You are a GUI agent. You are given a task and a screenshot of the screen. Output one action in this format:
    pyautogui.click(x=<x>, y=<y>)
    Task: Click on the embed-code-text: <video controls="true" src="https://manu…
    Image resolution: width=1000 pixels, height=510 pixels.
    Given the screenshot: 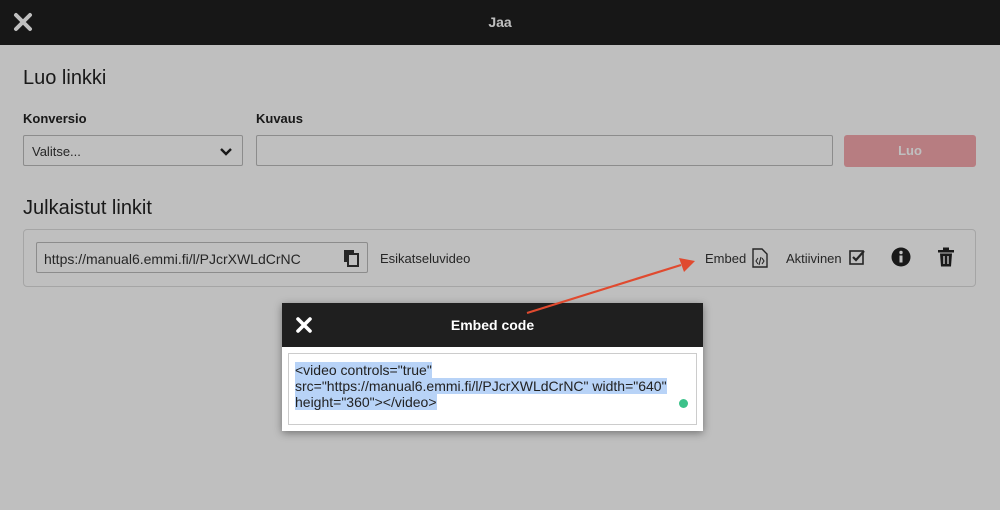 What is the action you would take?
    pyautogui.click(x=490, y=386)
    